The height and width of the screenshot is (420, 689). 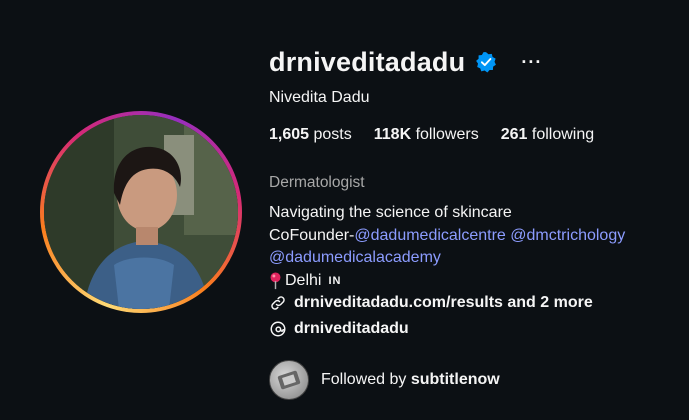 I want to click on website-link-row: drniveditadadu.com/results and 2 more, so click(x=431, y=303).